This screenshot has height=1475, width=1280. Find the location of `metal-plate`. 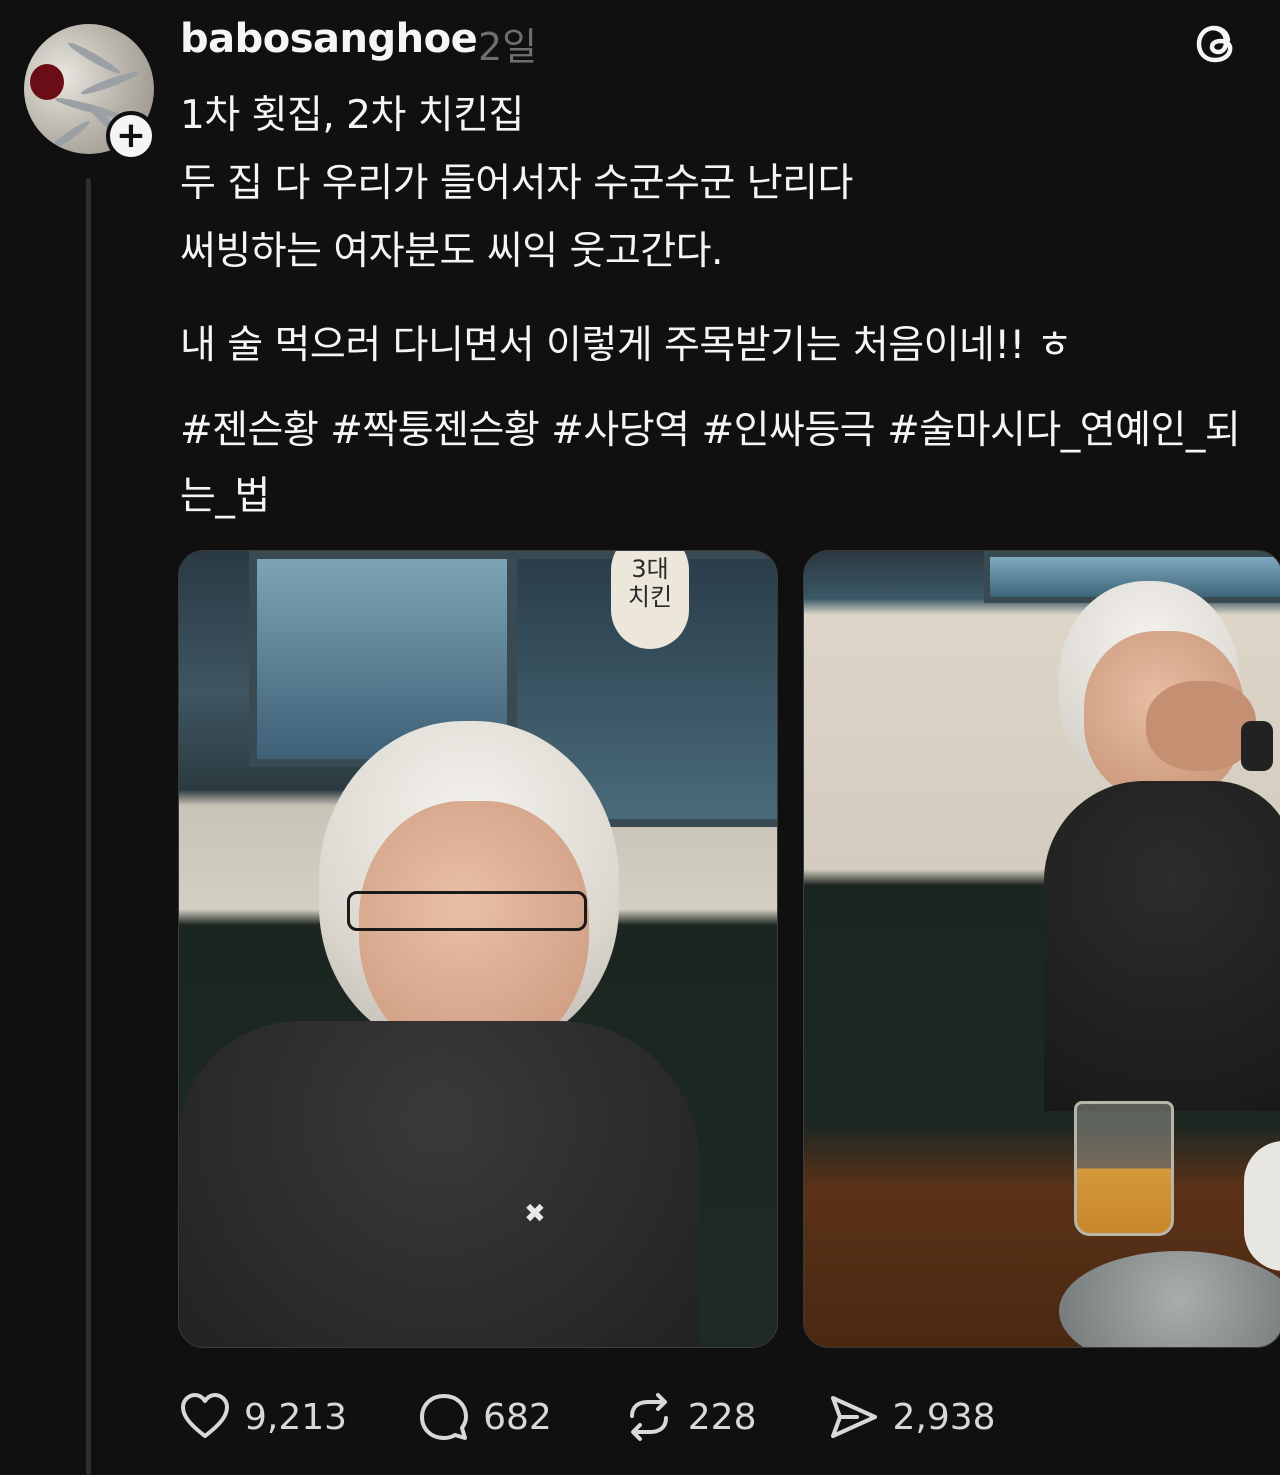

metal-plate is located at coordinates (1169, 1299).